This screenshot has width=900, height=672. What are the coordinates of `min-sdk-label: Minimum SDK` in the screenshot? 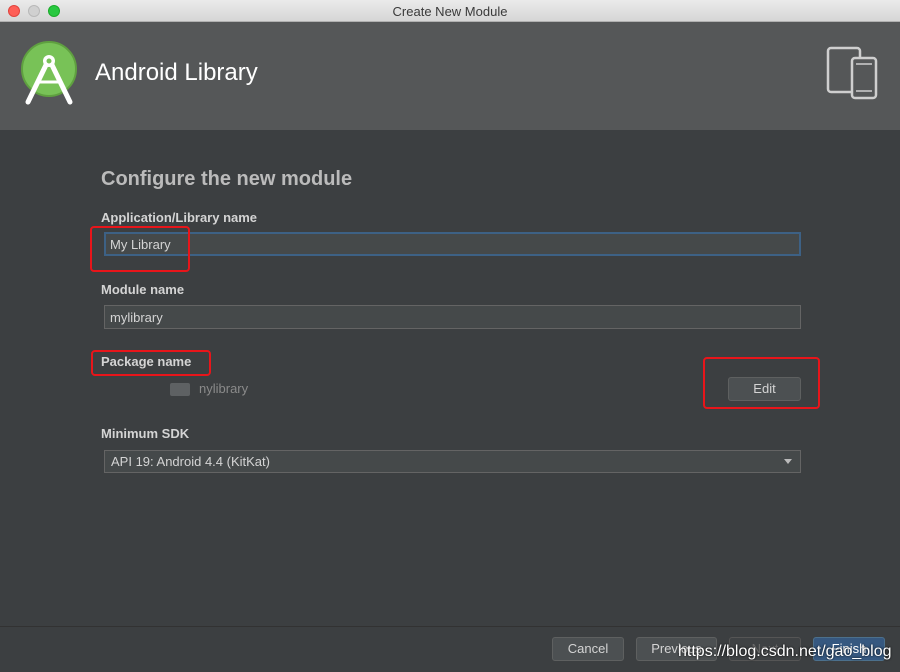 It's located at (145, 433).